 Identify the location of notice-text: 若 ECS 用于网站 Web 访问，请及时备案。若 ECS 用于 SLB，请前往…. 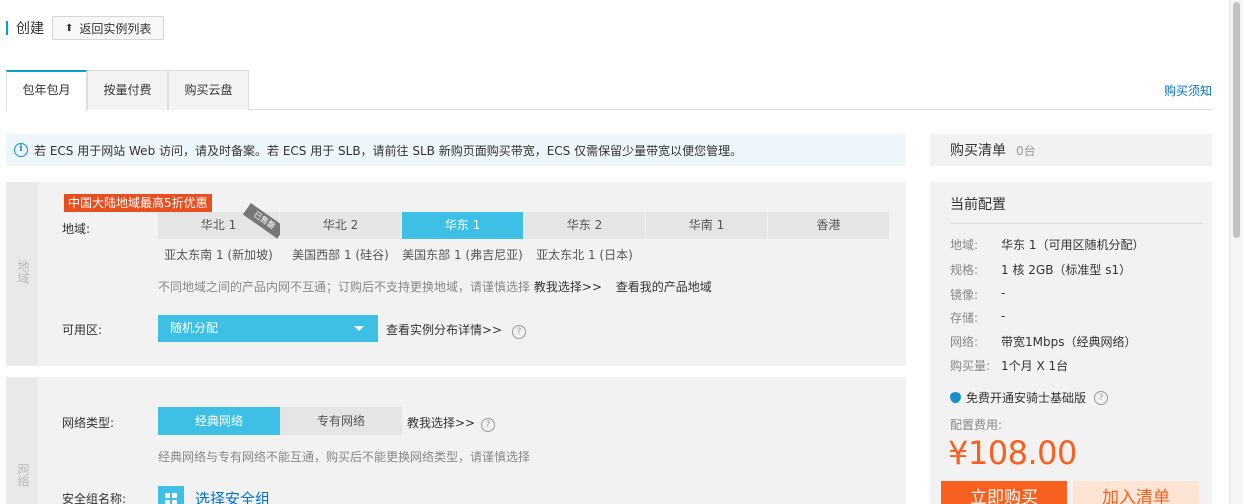
(388, 150).